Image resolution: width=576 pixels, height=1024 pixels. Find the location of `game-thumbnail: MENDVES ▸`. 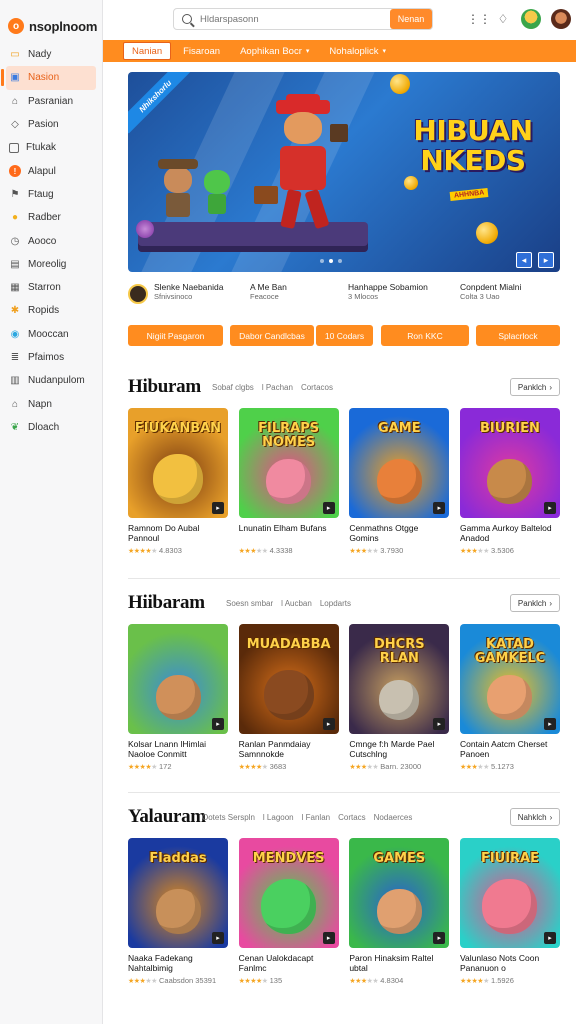

game-thumbnail: MENDVES ▸ is located at coordinates (288, 893).